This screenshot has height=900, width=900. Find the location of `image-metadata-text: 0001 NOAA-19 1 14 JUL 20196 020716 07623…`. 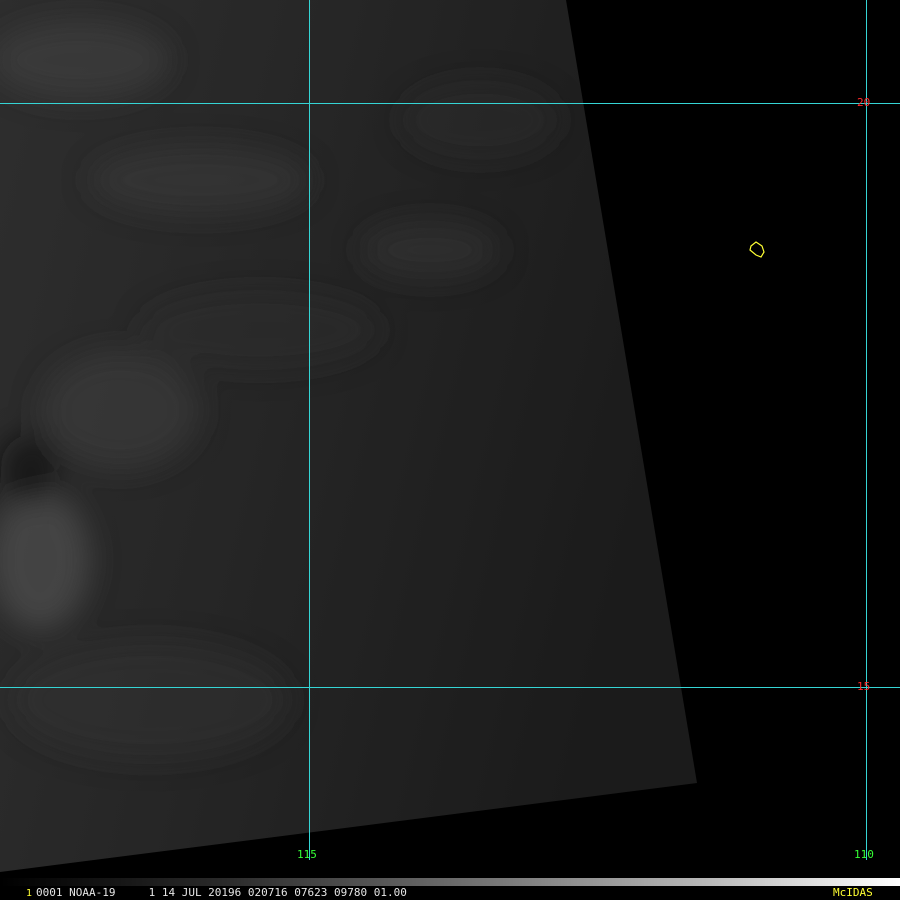

image-metadata-text: 0001 NOAA-19 1 14 JUL 20196 020716 07623… is located at coordinates (221, 892).